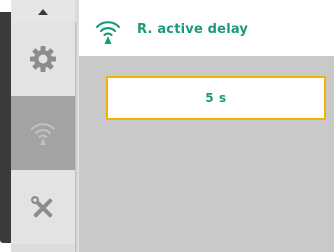 The width and height of the screenshot is (334, 252). What do you see at coordinates (193, 29) in the screenshot?
I see `page-title: R. active delay` at bounding box center [193, 29].